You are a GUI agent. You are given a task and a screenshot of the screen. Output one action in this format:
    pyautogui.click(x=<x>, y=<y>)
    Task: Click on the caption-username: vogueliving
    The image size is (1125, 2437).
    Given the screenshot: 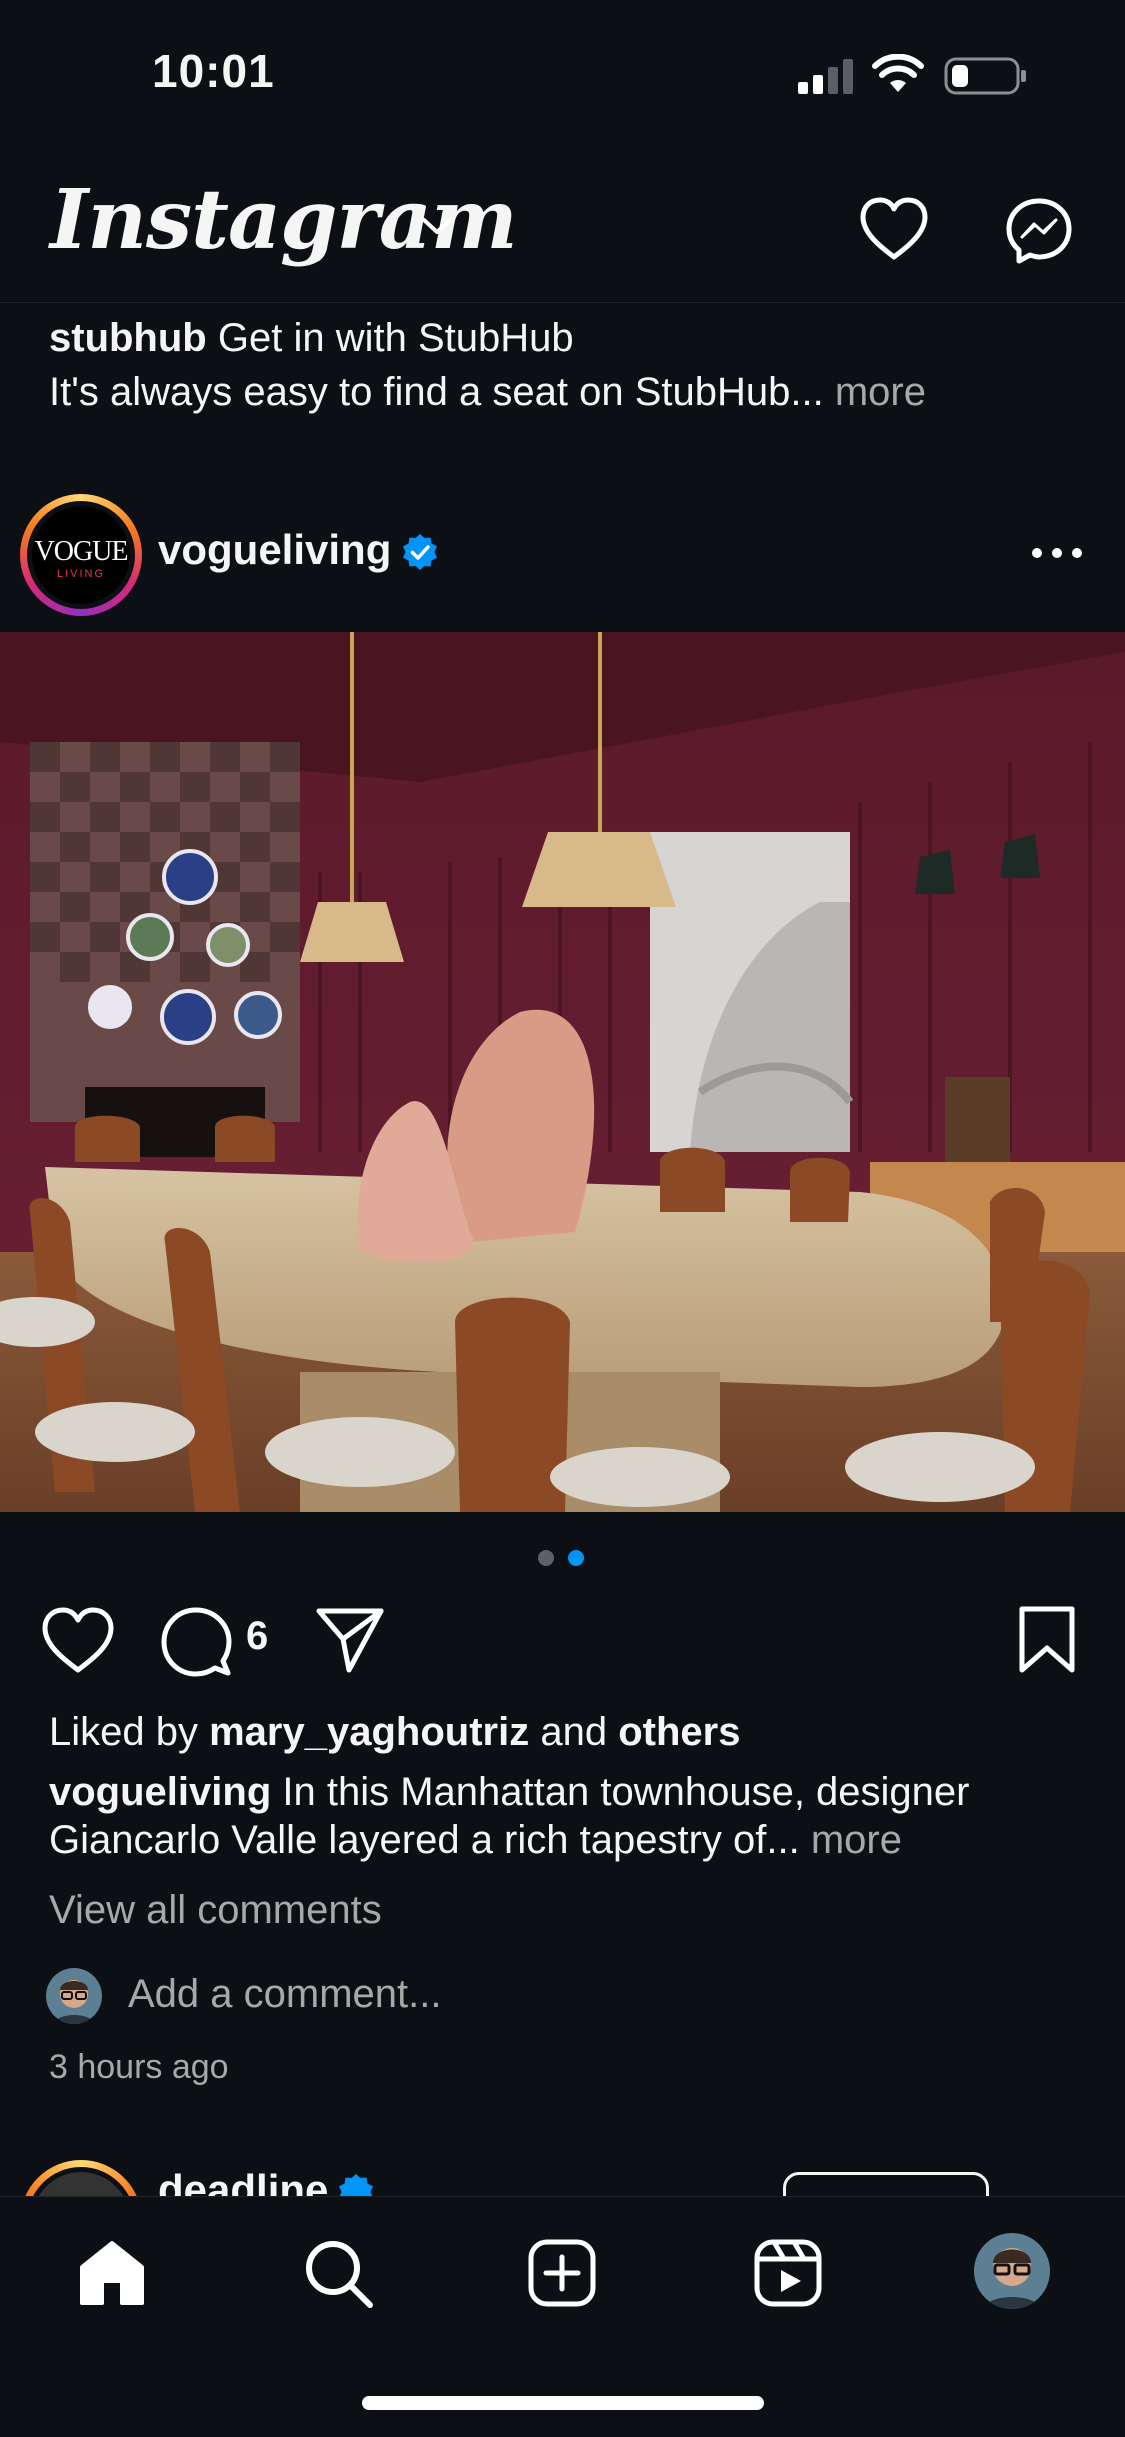 What is the action you would take?
    pyautogui.click(x=160, y=1792)
    